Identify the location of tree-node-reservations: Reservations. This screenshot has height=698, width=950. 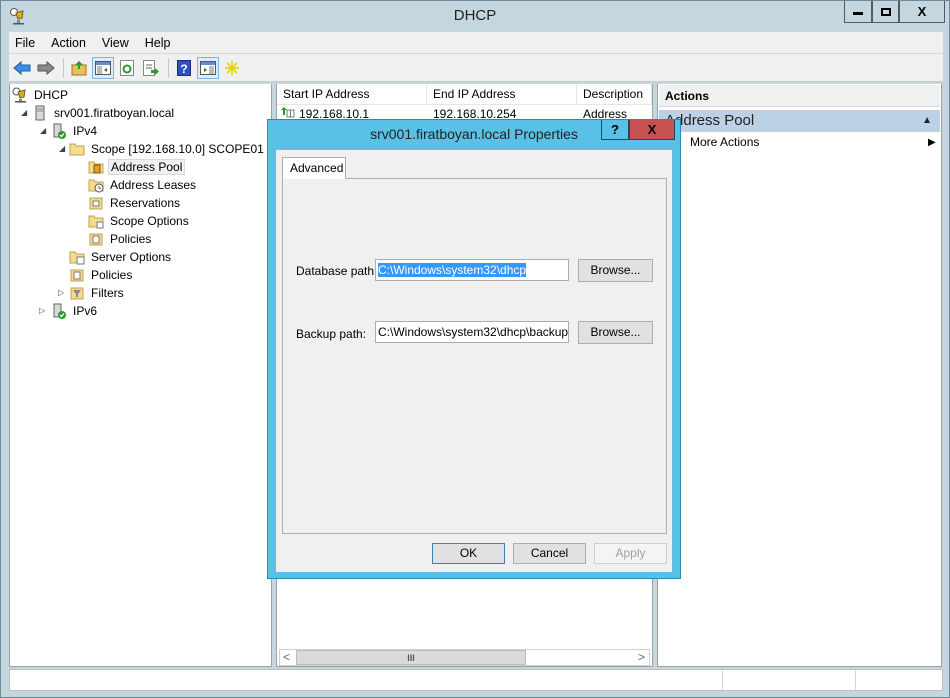
(135, 202).